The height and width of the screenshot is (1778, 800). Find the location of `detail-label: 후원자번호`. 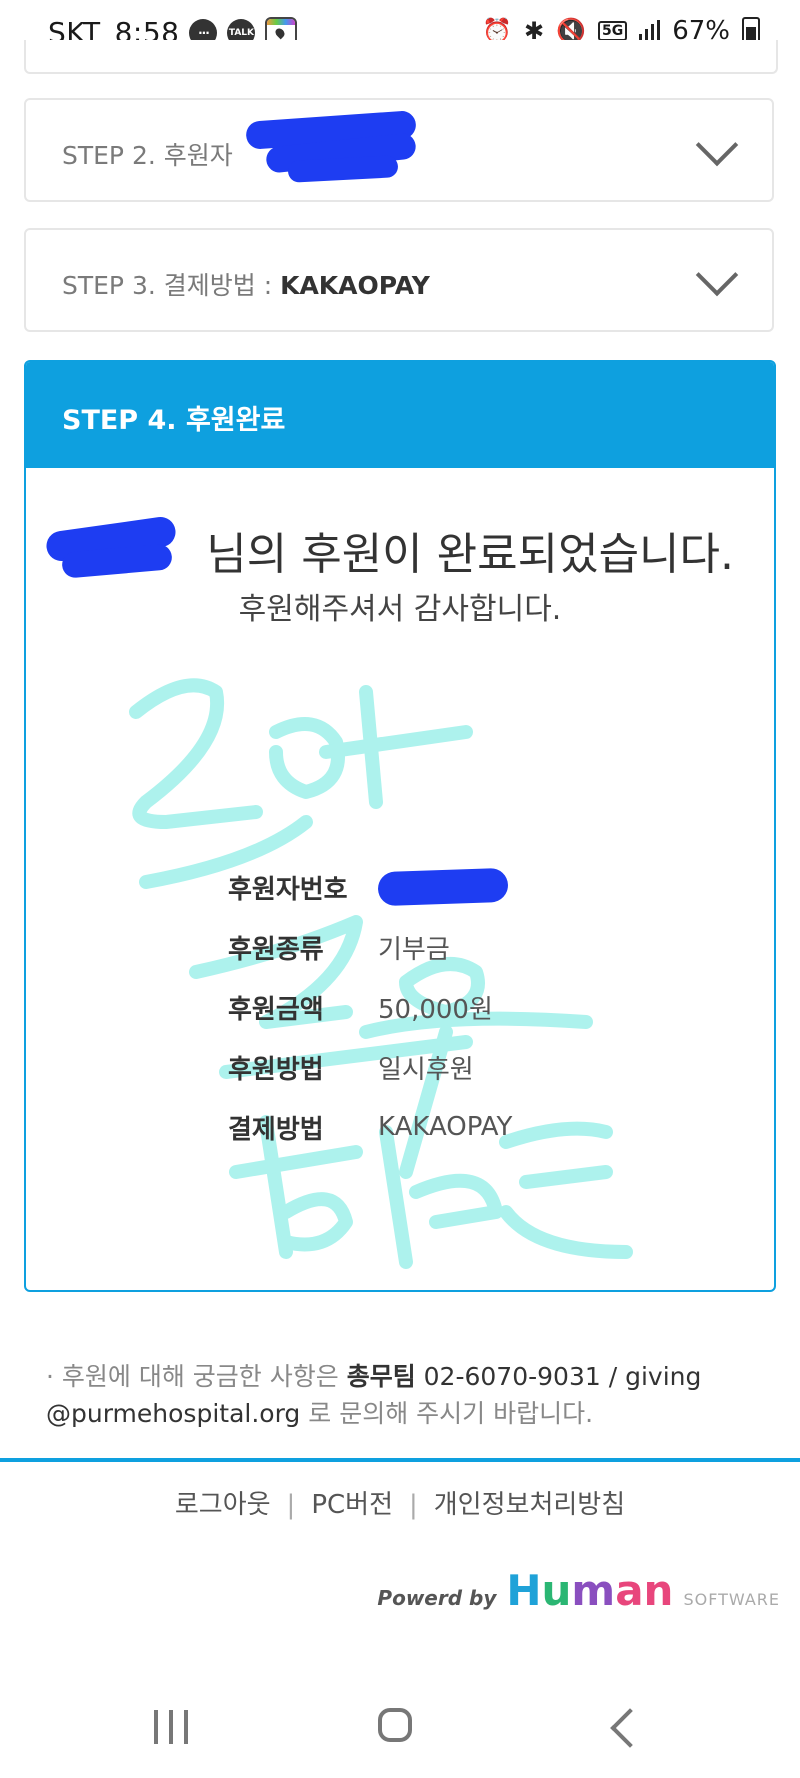

detail-label: 후원자번호 is located at coordinates (288, 889).